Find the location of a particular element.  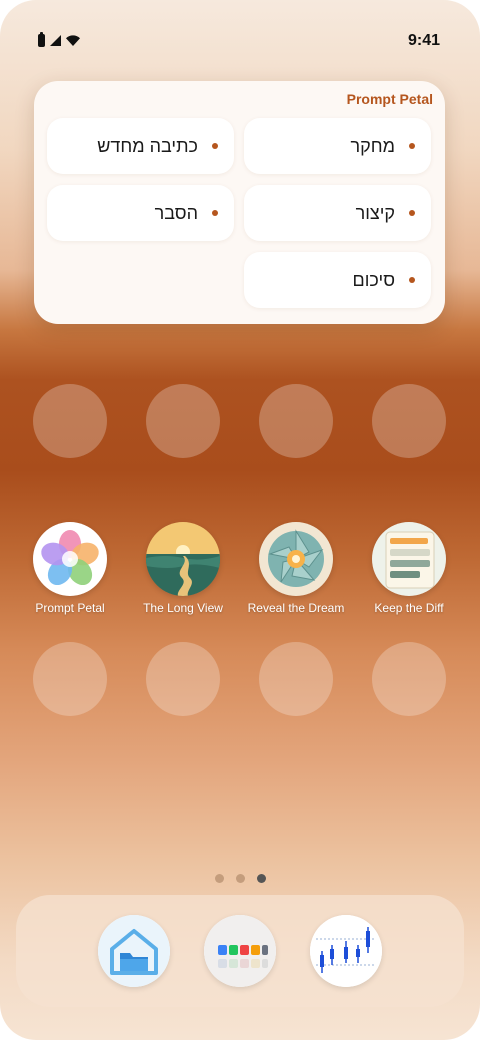

widget-item-label: מחקר is located at coordinates (372, 145).